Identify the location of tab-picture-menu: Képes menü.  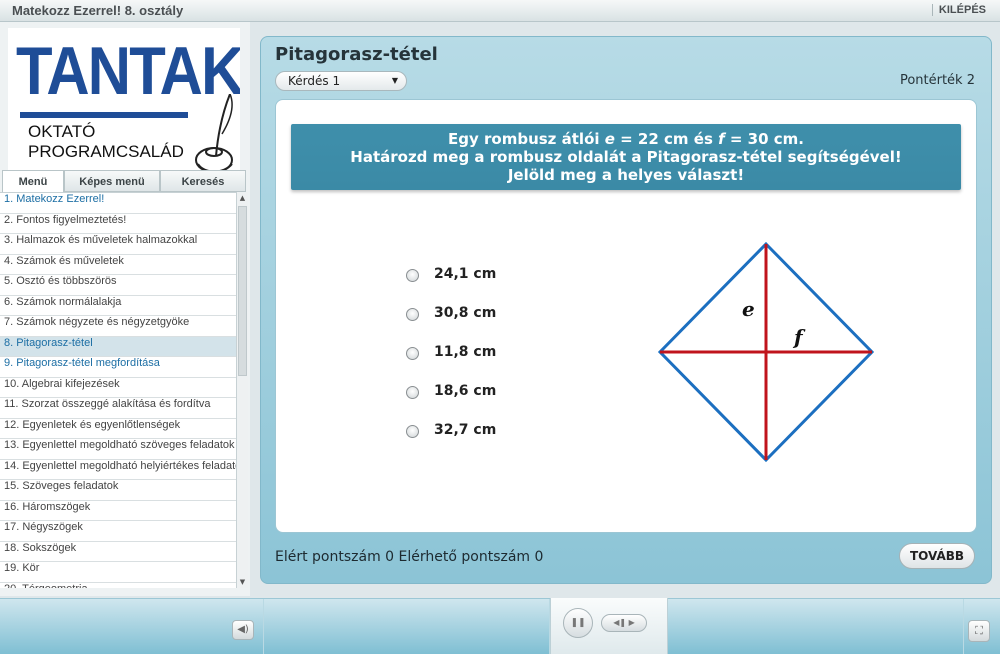
(112, 181).